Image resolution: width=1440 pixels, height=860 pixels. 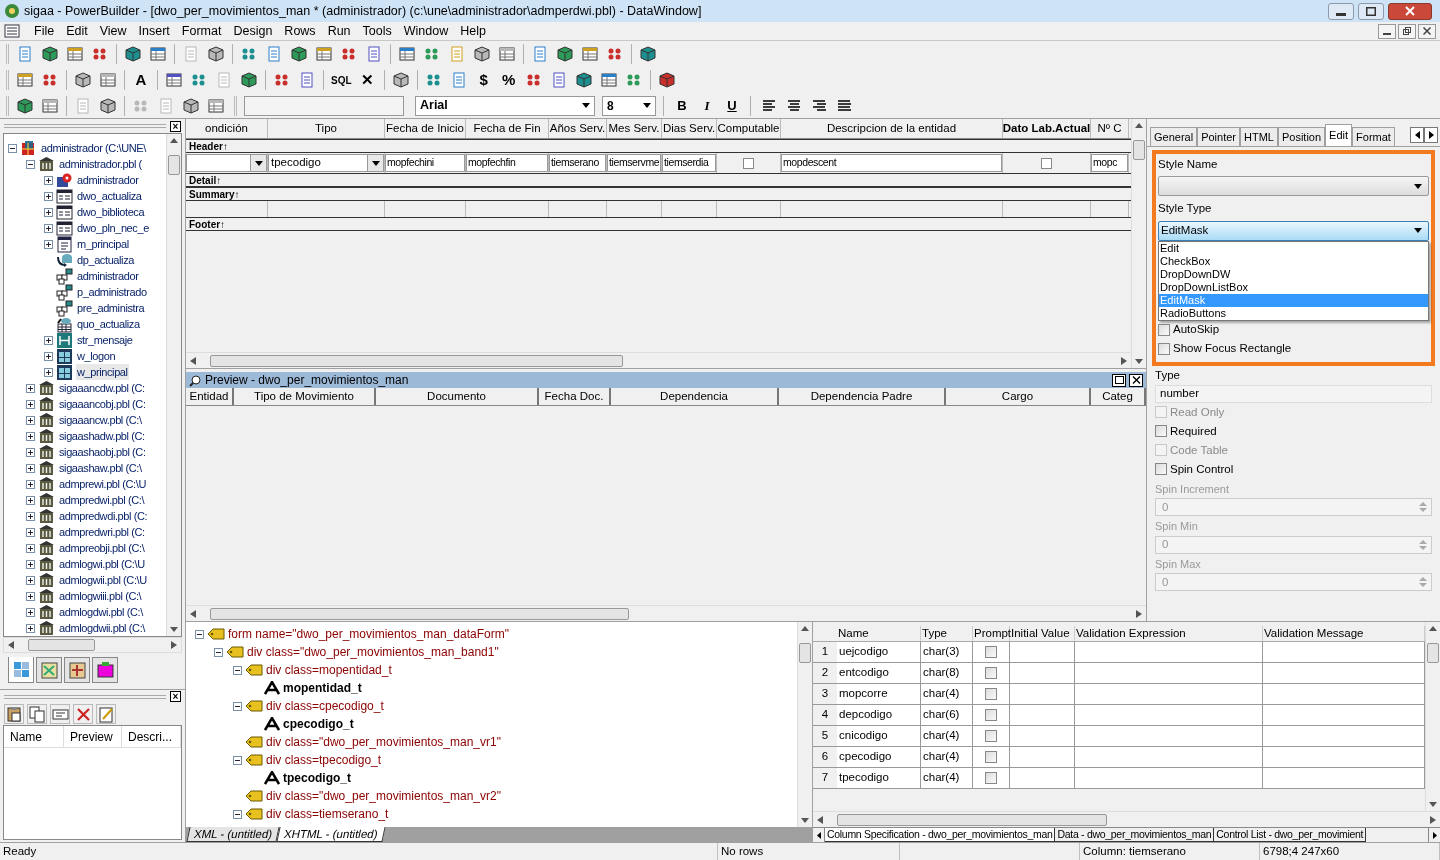 What do you see at coordinates (1290, 835) in the screenshot?
I see `tab: Control List - dwo_per_movimient` at bounding box center [1290, 835].